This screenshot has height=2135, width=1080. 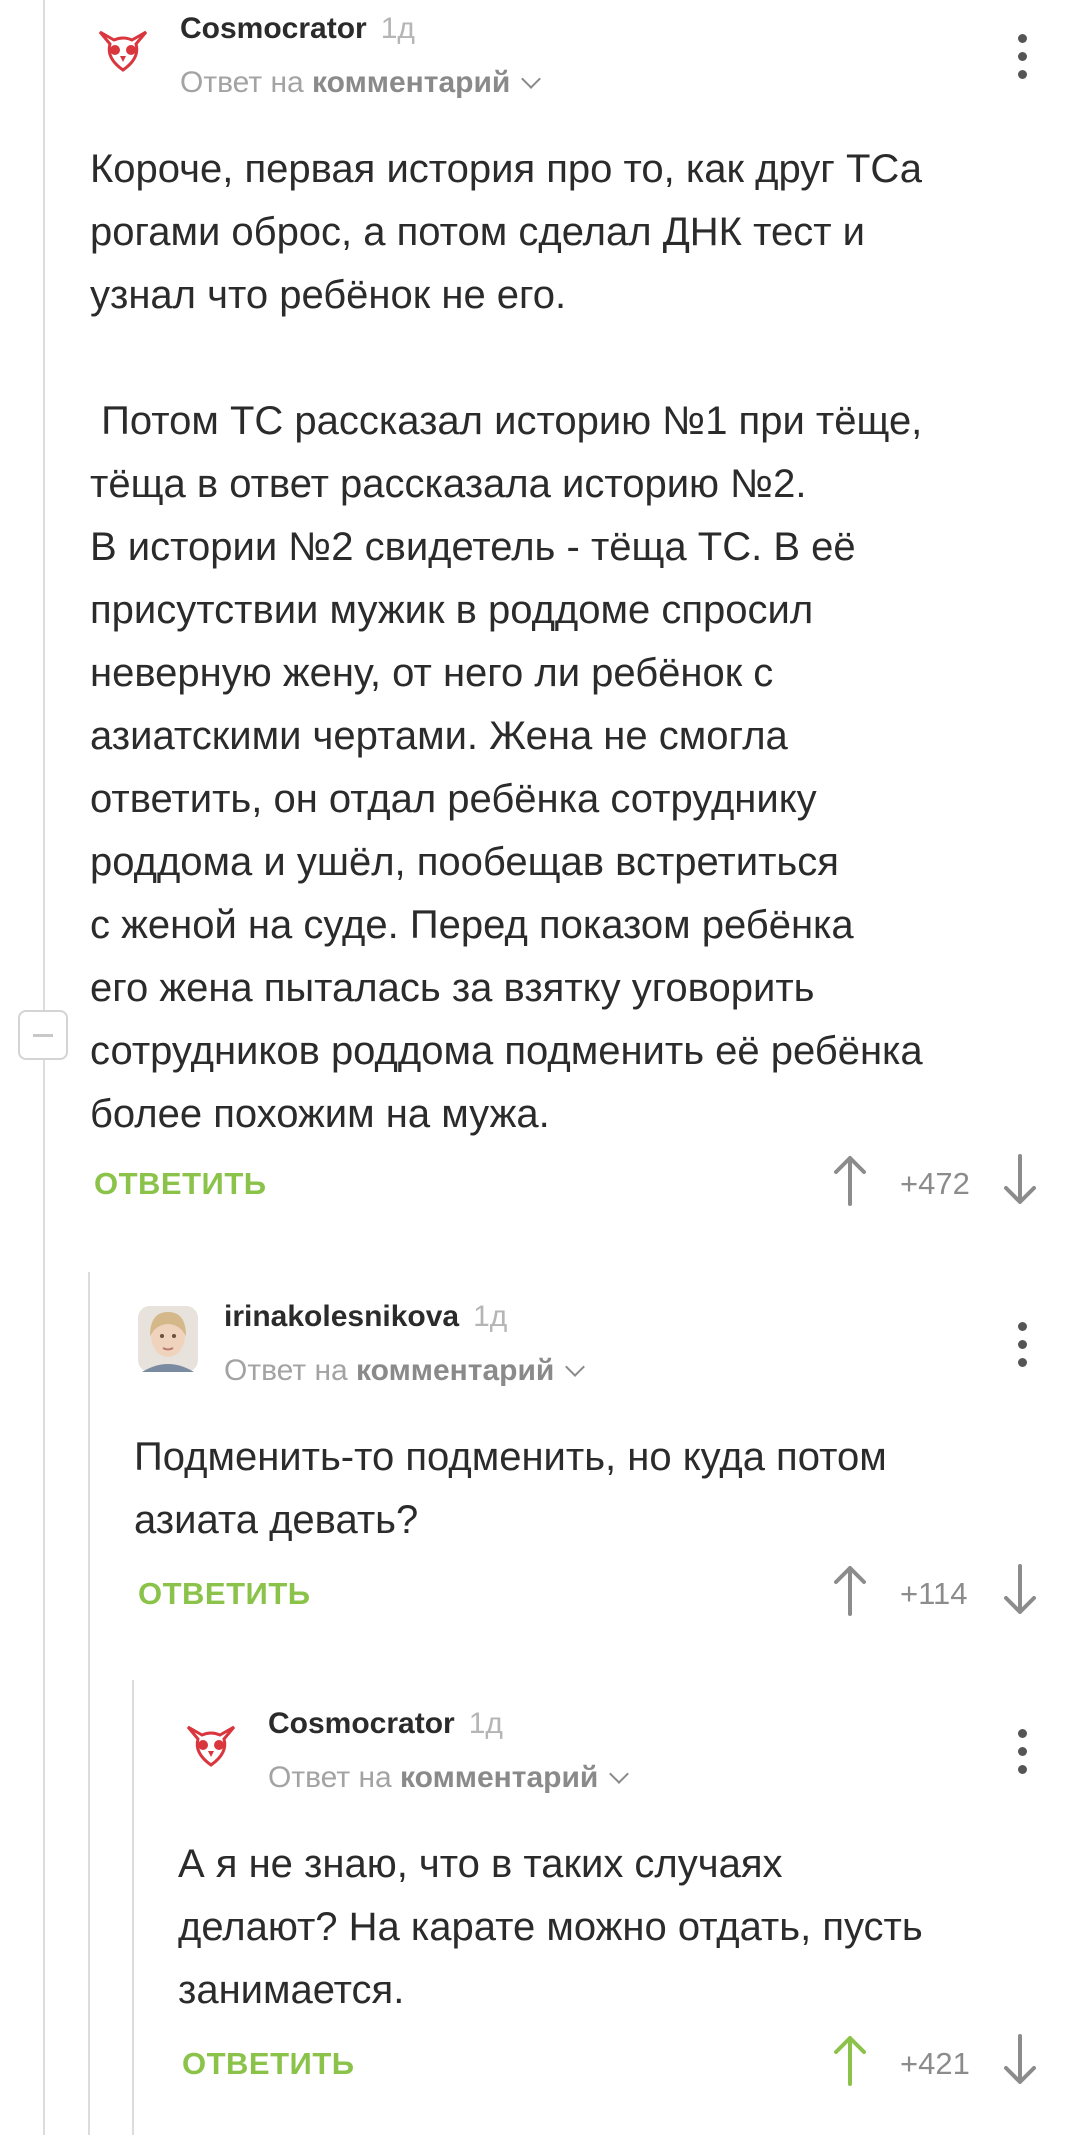 I want to click on rating-count: +472, so click(x=935, y=1183).